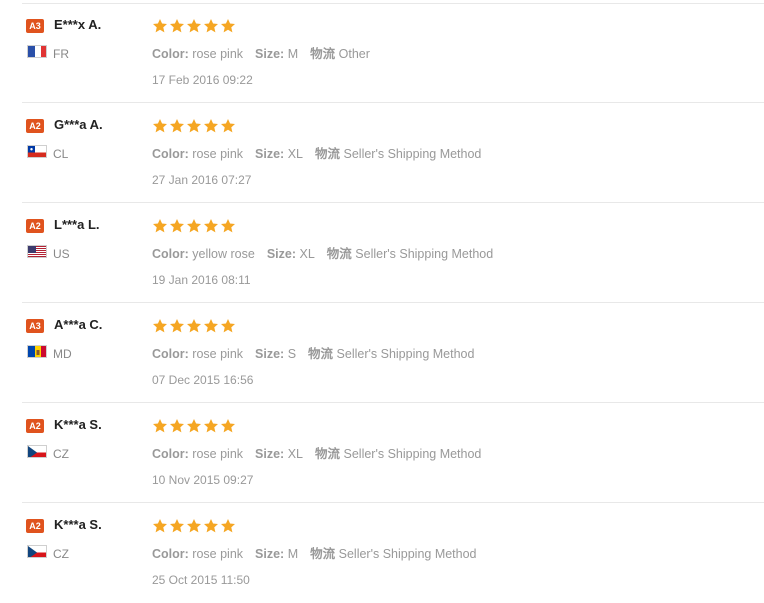 Image resolution: width=764 pixels, height=603 pixels. What do you see at coordinates (78, 324) in the screenshot?
I see `buyer-name: A***a C.` at bounding box center [78, 324].